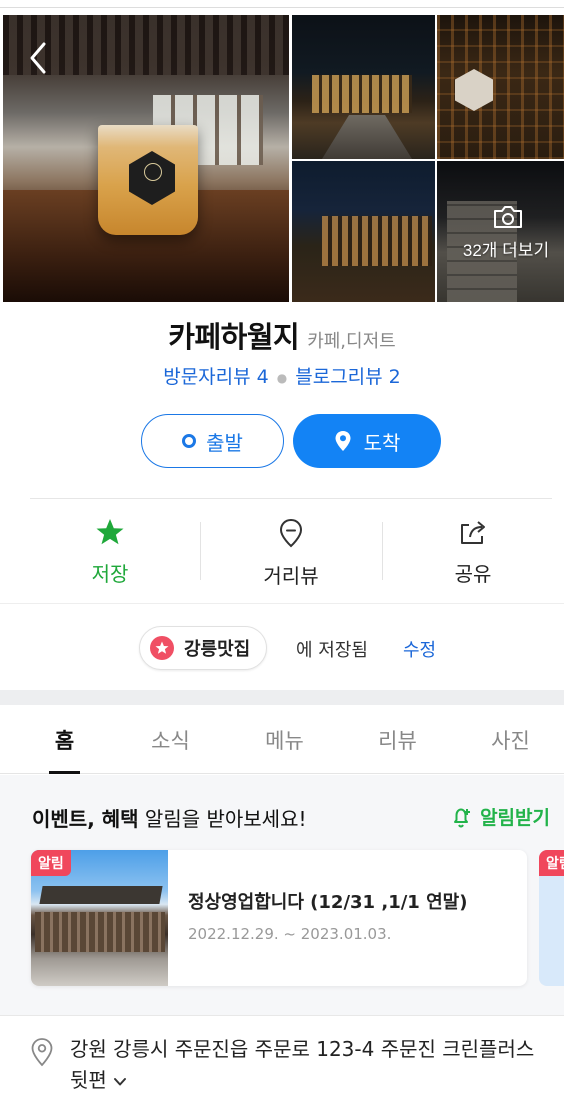 Image resolution: width=564 pixels, height=1114 pixels. Describe the element at coordinates (222, 819) in the screenshot. I see `event-title-rest: 알림을 받아보세요!` at that location.